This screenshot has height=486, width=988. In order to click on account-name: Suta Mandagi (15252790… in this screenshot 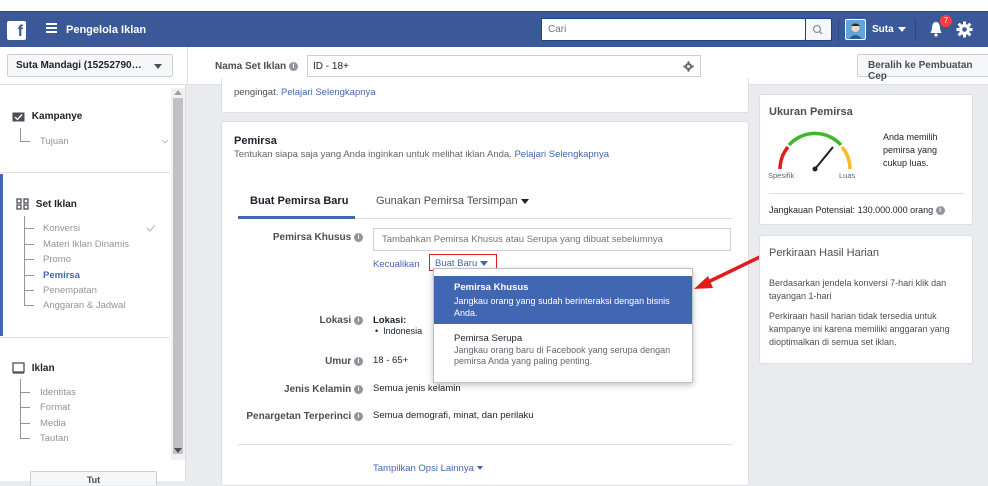, I will do `click(79, 65)`.